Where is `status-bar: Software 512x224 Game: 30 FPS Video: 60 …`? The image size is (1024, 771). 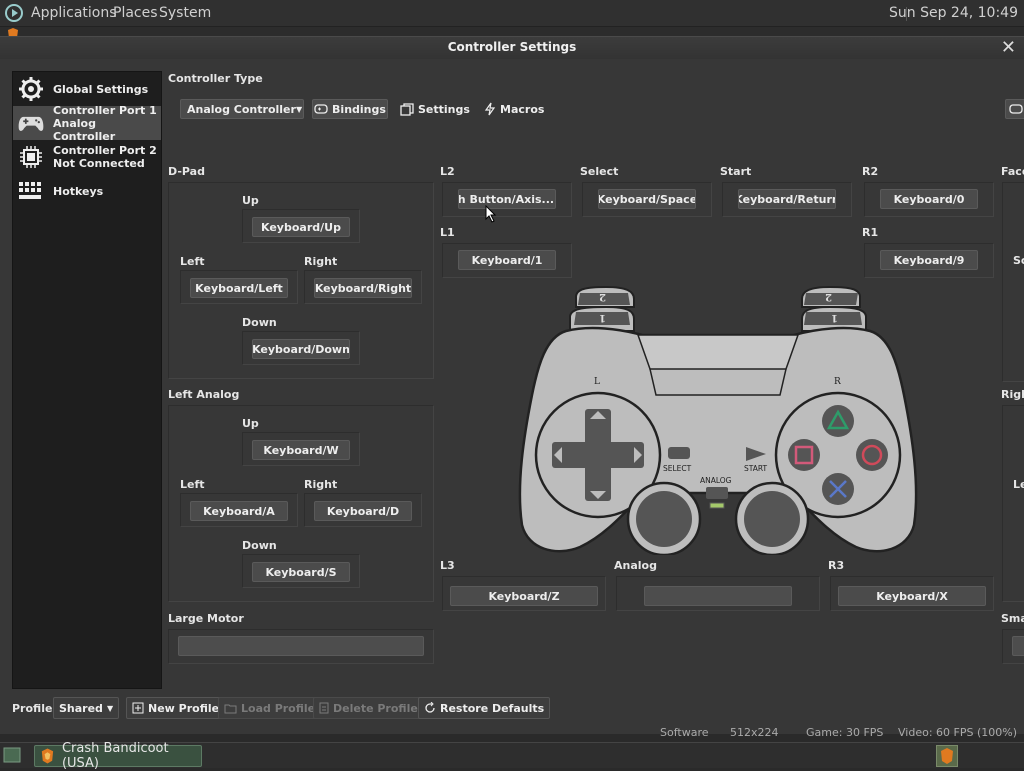 status-bar: Software 512x224 Game: 30 FPS Video: 60 … is located at coordinates (512, 733).